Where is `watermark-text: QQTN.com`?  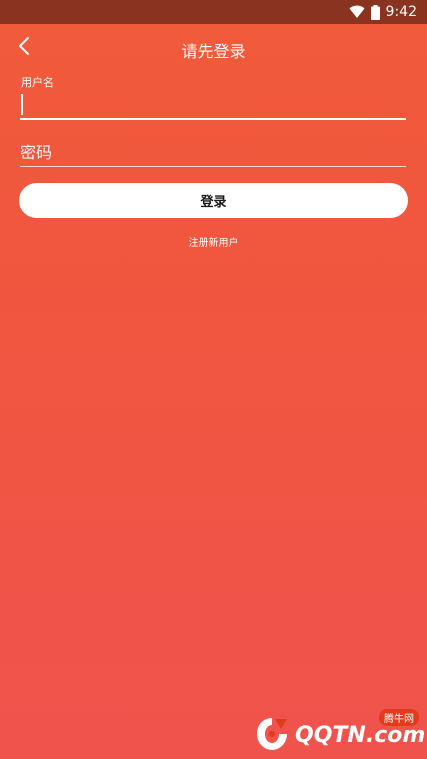
watermark-text: QQTN.com is located at coordinates (360, 735).